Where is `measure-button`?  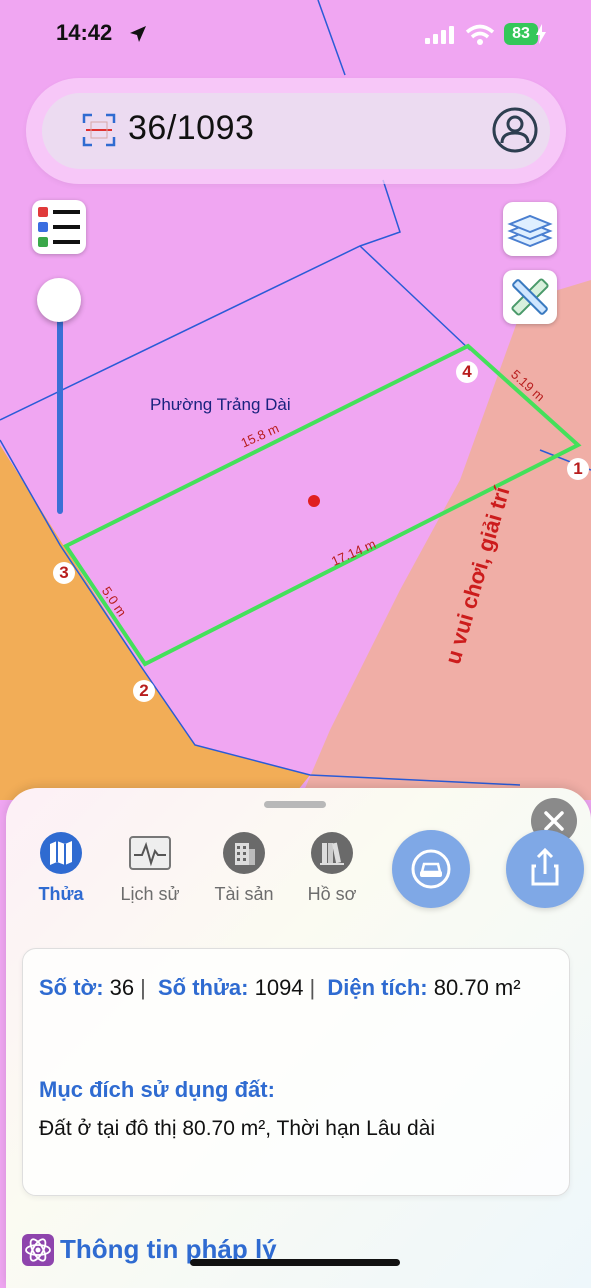 measure-button is located at coordinates (530, 297).